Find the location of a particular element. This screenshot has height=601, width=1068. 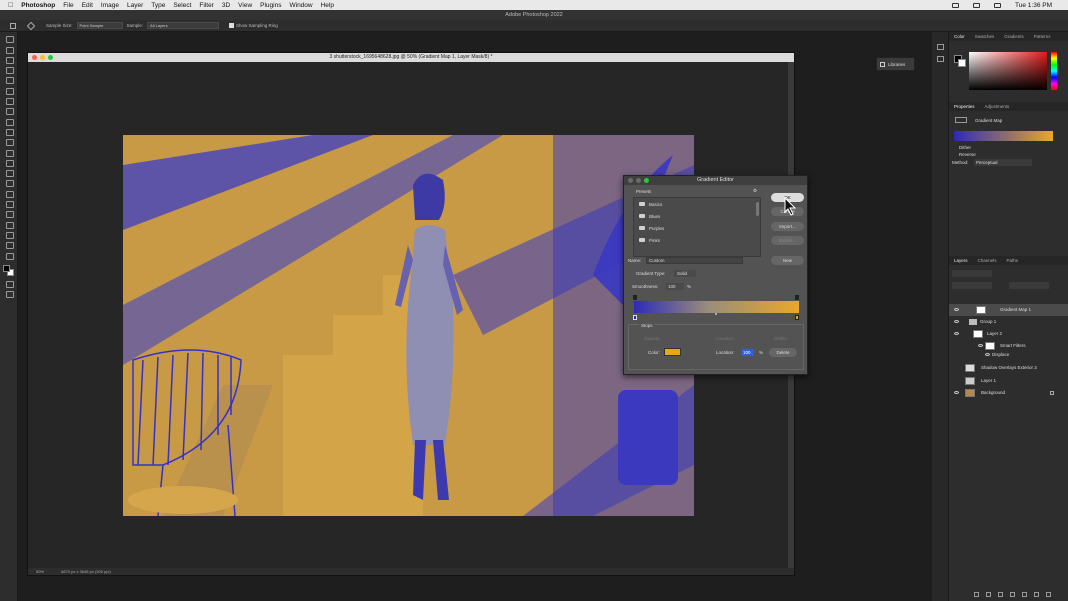

eyedropper-tool-icon is located at coordinates (31, 25).